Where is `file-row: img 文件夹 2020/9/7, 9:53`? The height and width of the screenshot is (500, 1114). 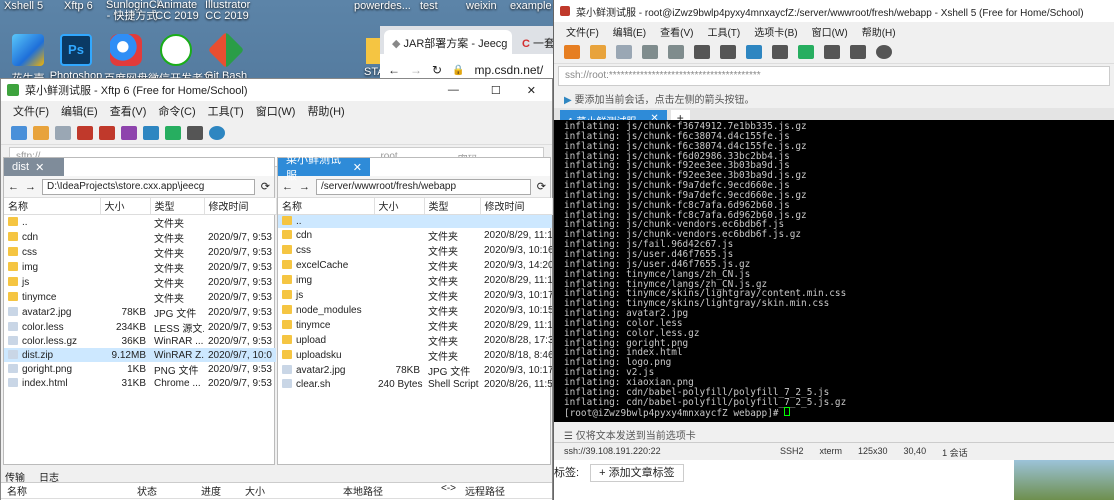
file-row: img 文件夹 2020/9/7, 9:53 is located at coordinates (140, 267).